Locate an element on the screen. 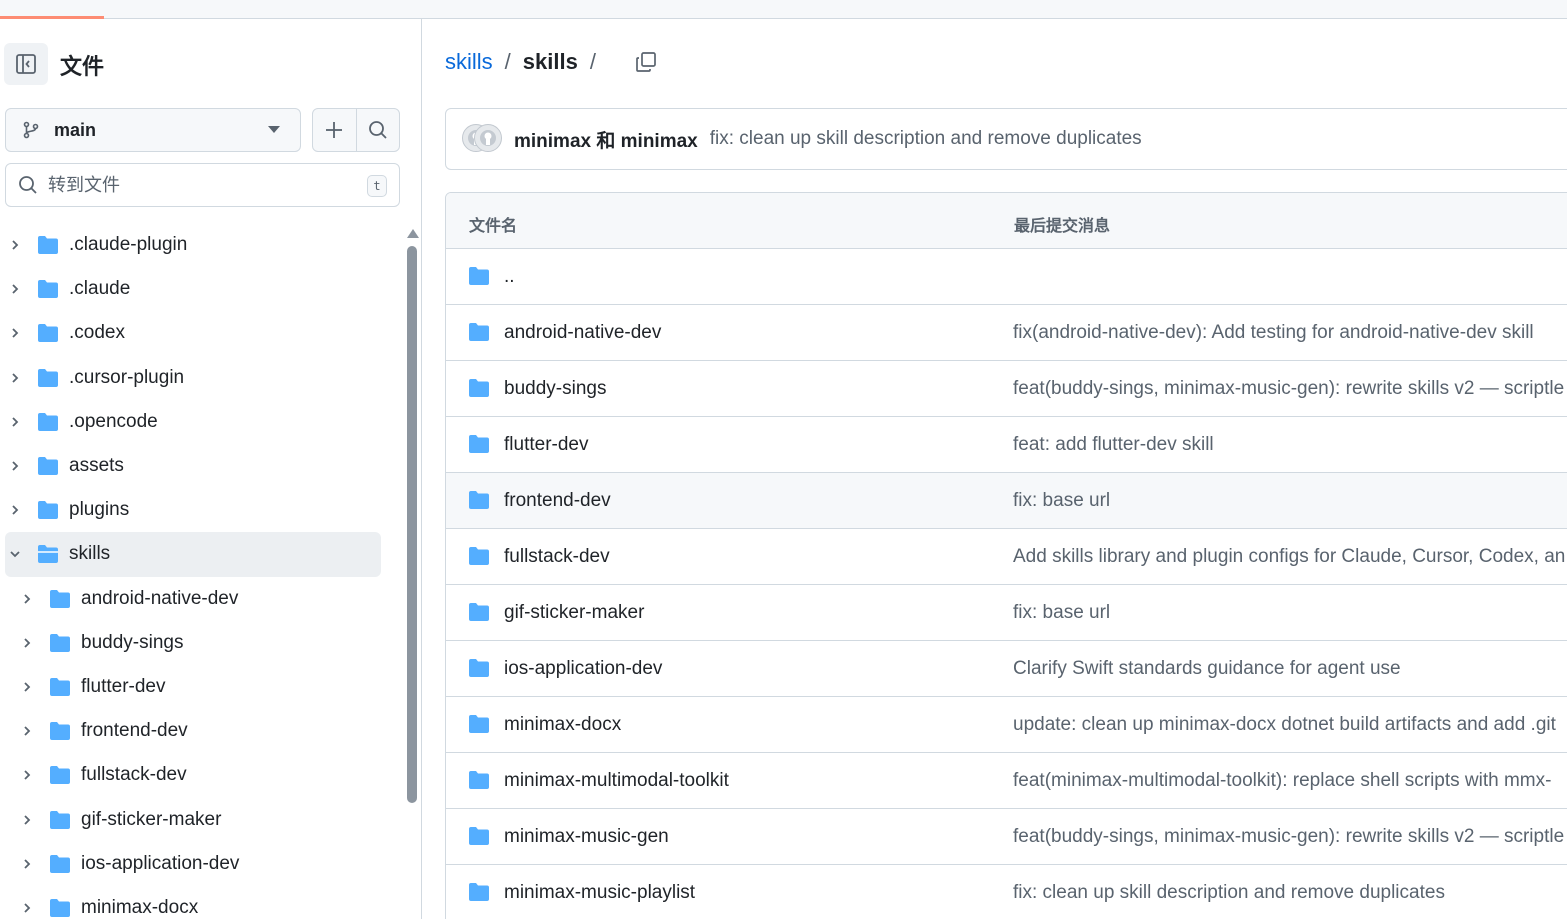  table-row: .. is located at coordinates (1006, 277).